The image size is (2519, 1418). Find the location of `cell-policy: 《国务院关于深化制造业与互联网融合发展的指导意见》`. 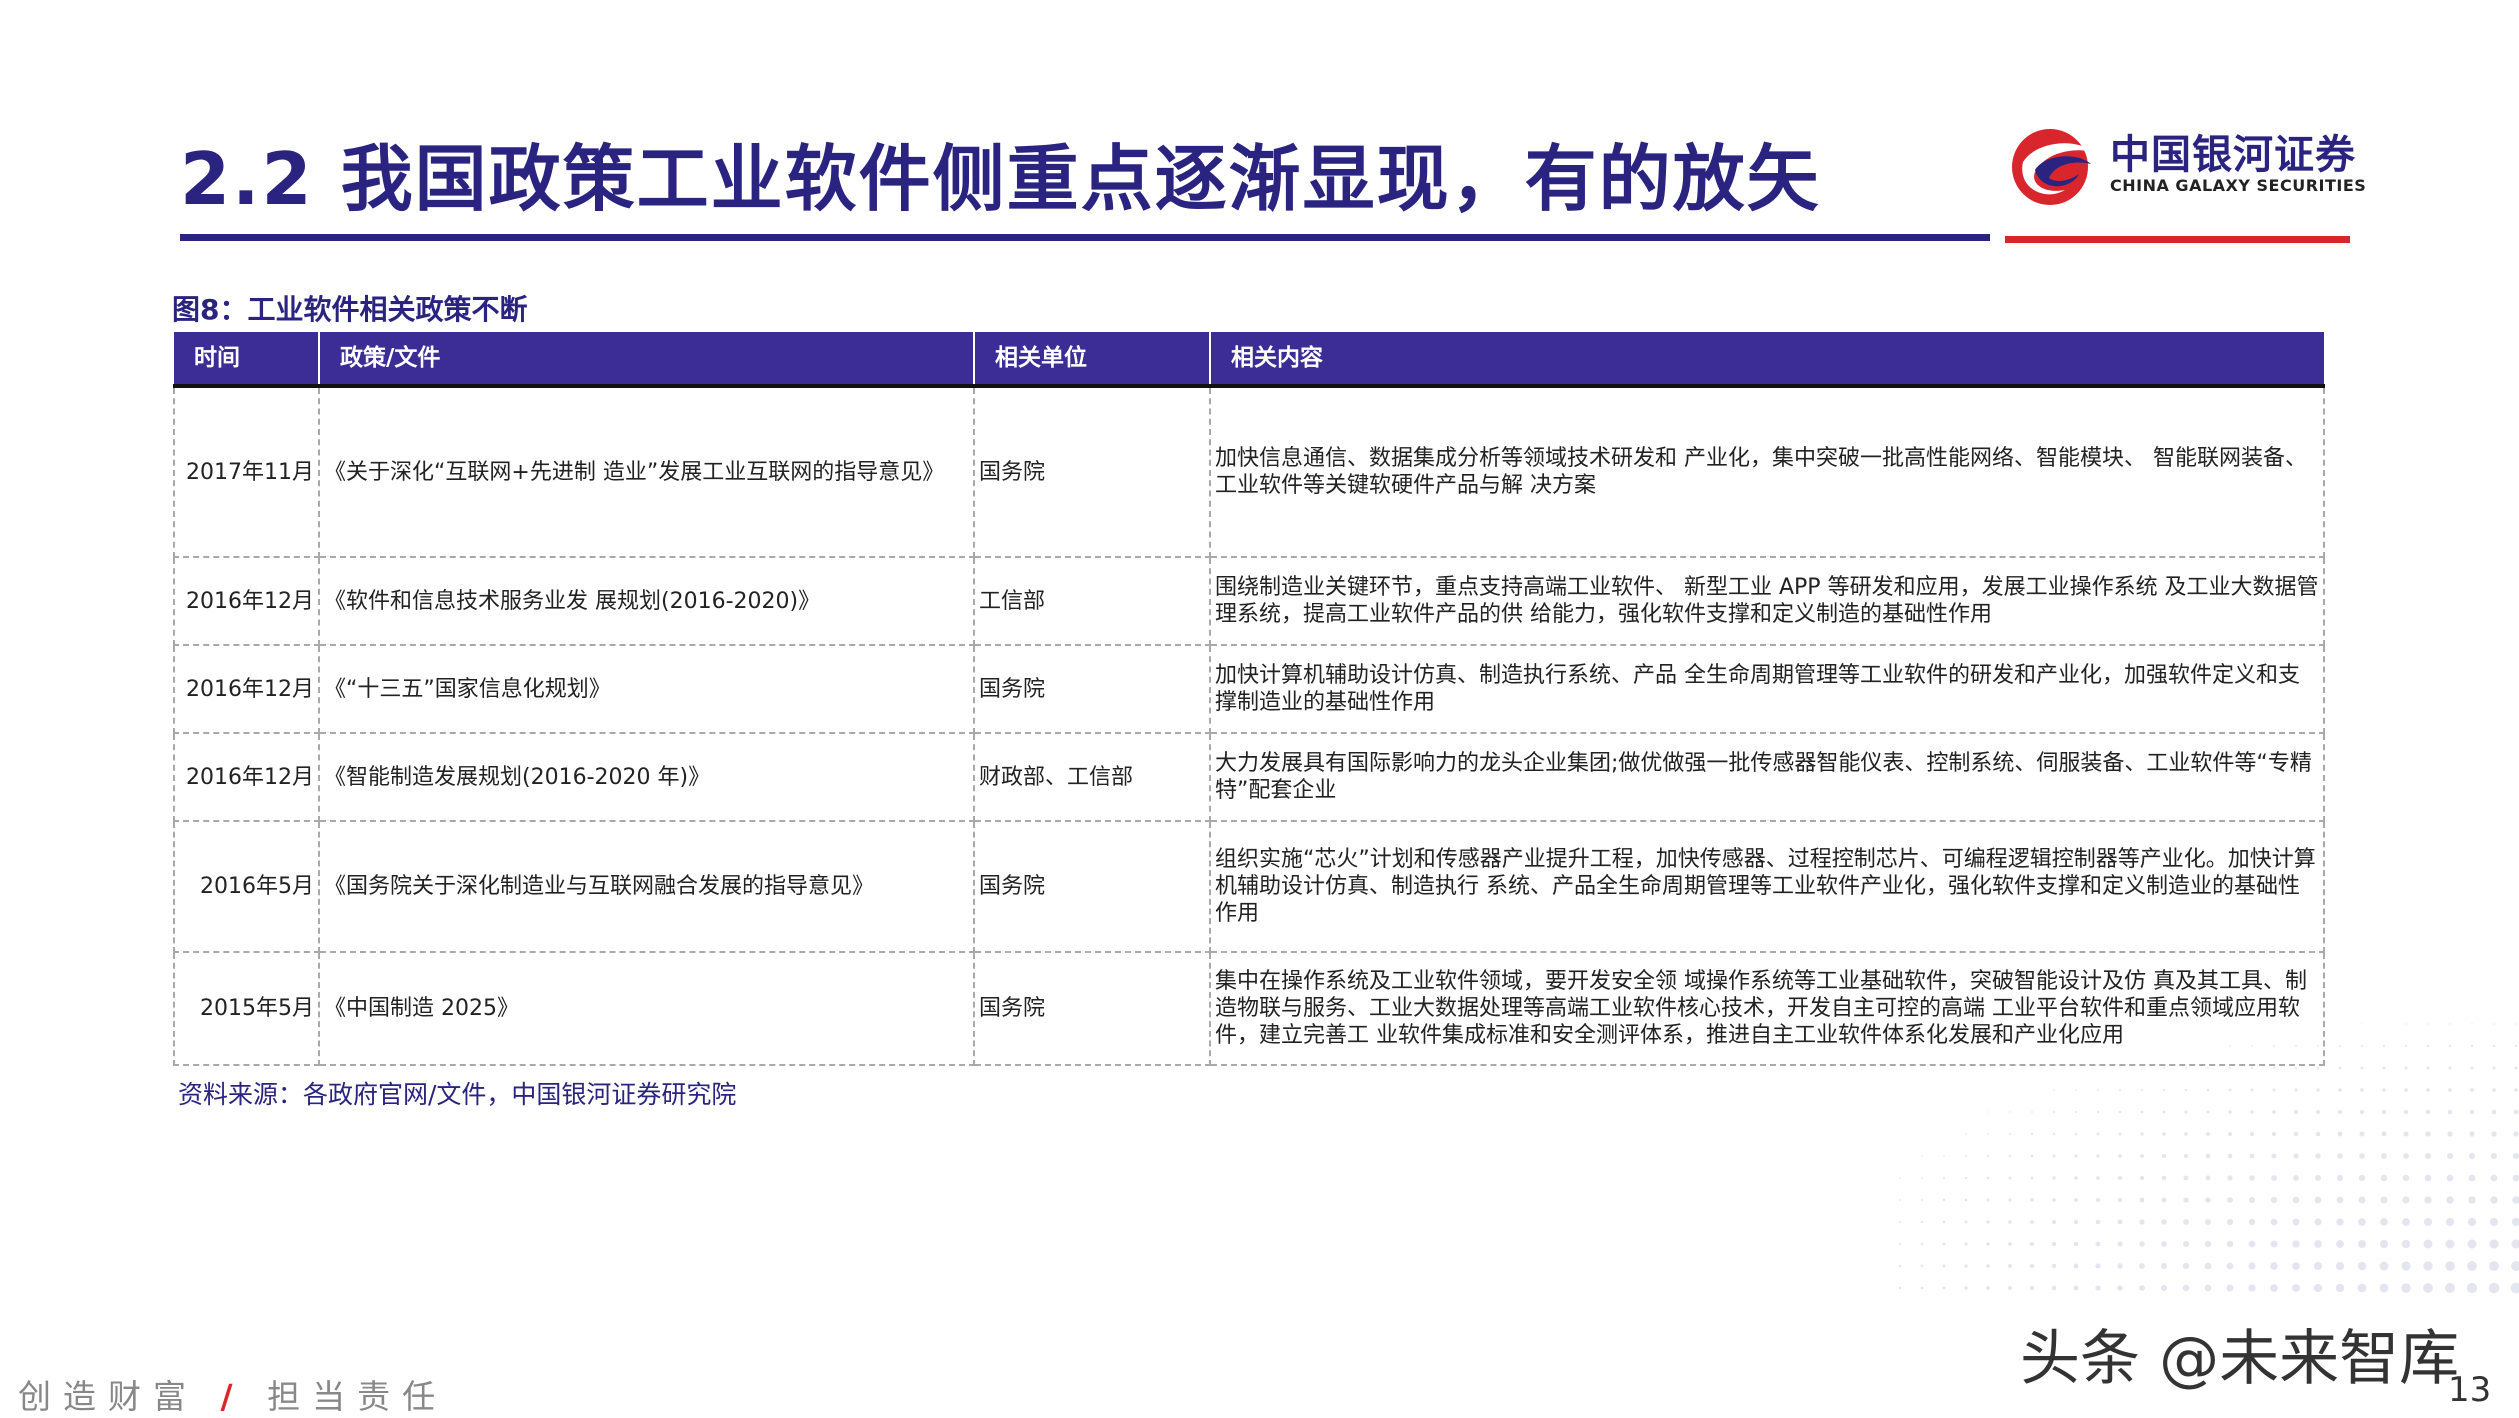

cell-policy: 《国务院关于深化制造业与互联网融合发展的指导意见》 is located at coordinates (646, 886).